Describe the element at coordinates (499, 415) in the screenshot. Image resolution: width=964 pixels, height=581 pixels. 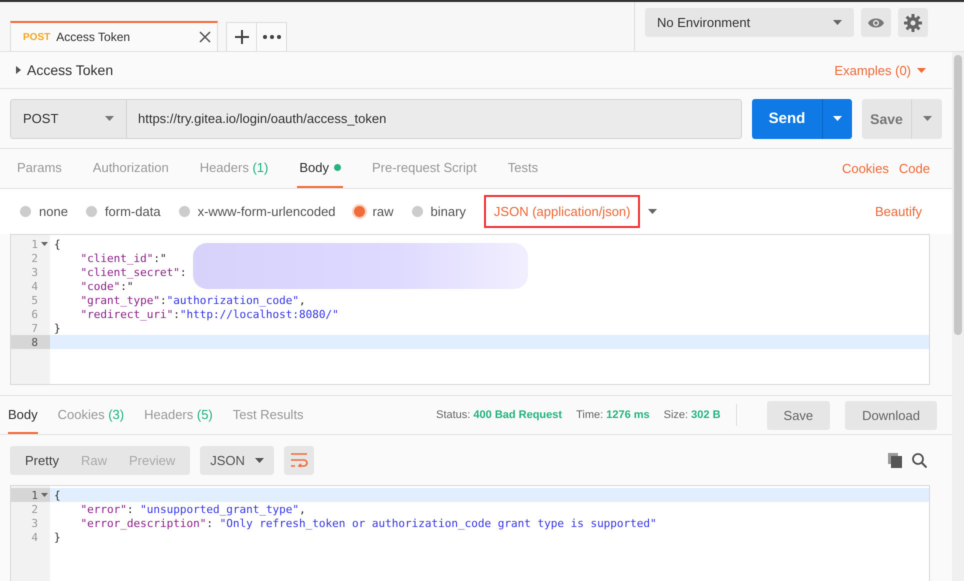
I see `response-stat: Status: 400 Bad Request` at that location.